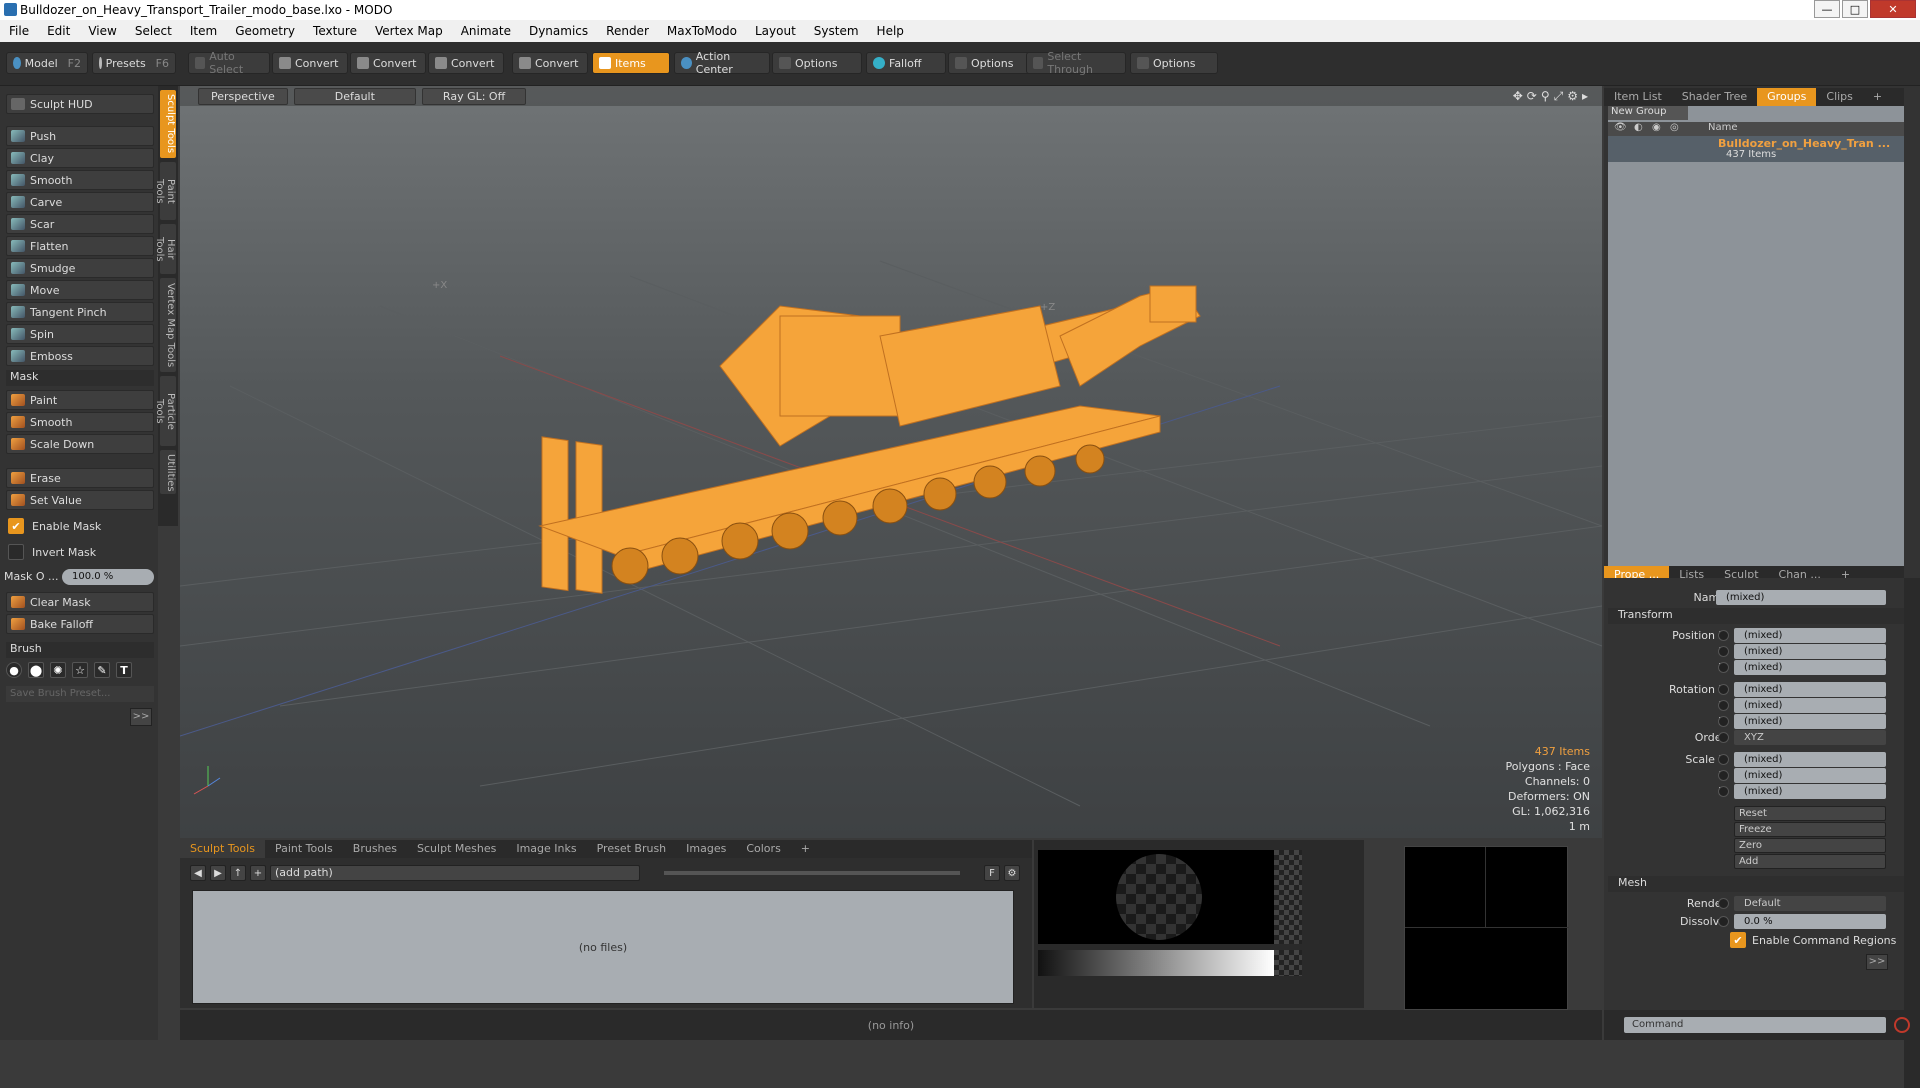 The width and height of the screenshot is (1920, 1088). I want to click on tab-hair-tools: Hair Tools, so click(165, 249).